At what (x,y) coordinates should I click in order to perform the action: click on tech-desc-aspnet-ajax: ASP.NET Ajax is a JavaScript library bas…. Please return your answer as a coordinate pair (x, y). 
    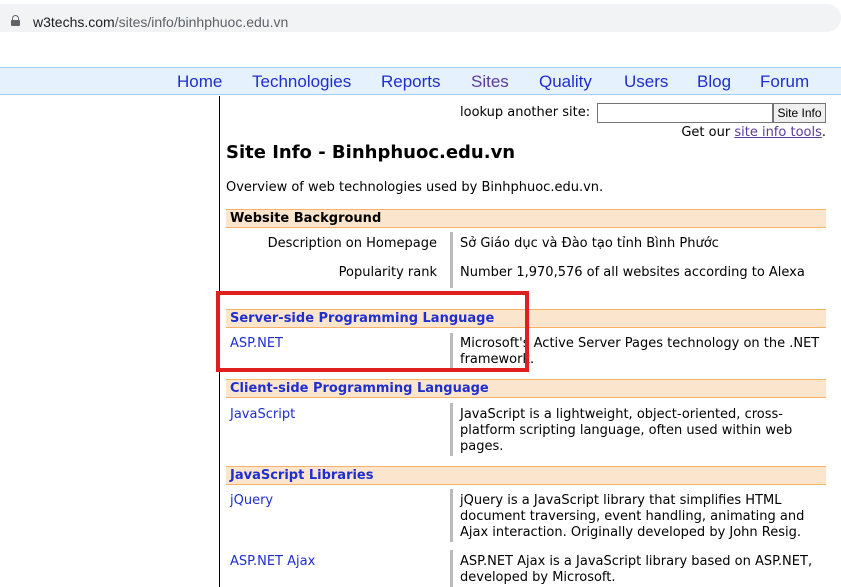
    Looking at the image, I should click on (636, 569).